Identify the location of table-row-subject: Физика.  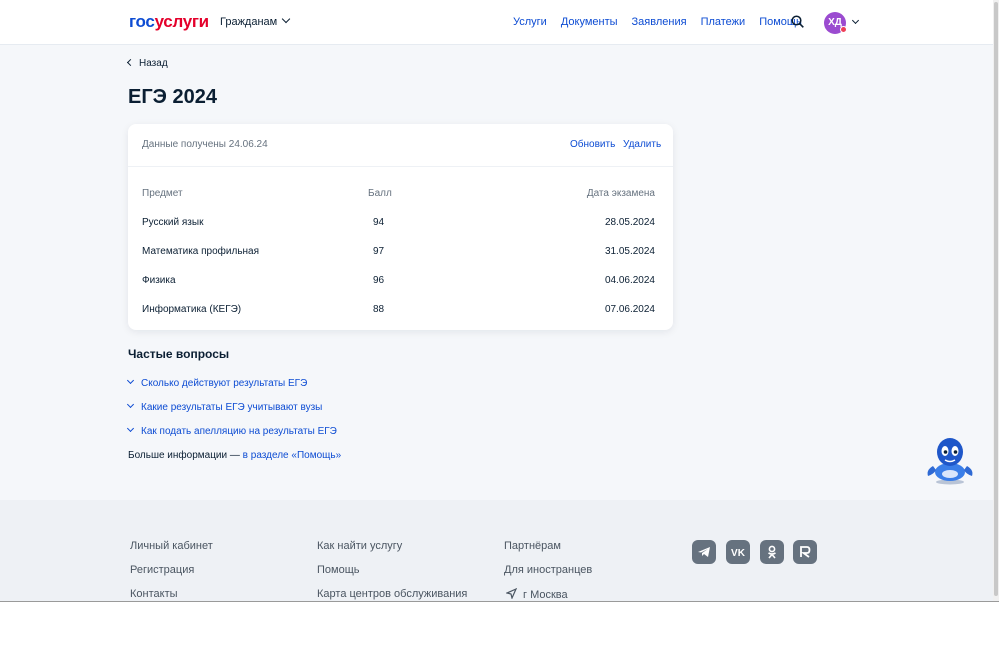
(159, 280).